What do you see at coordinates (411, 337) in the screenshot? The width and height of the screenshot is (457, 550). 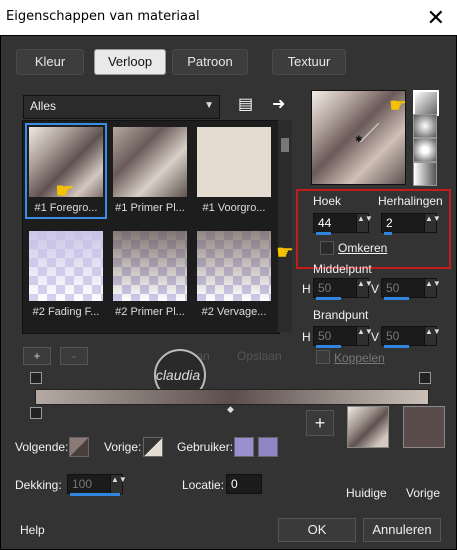 I see `focal-v-input: 50 ▲▼` at bounding box center [411, 337].